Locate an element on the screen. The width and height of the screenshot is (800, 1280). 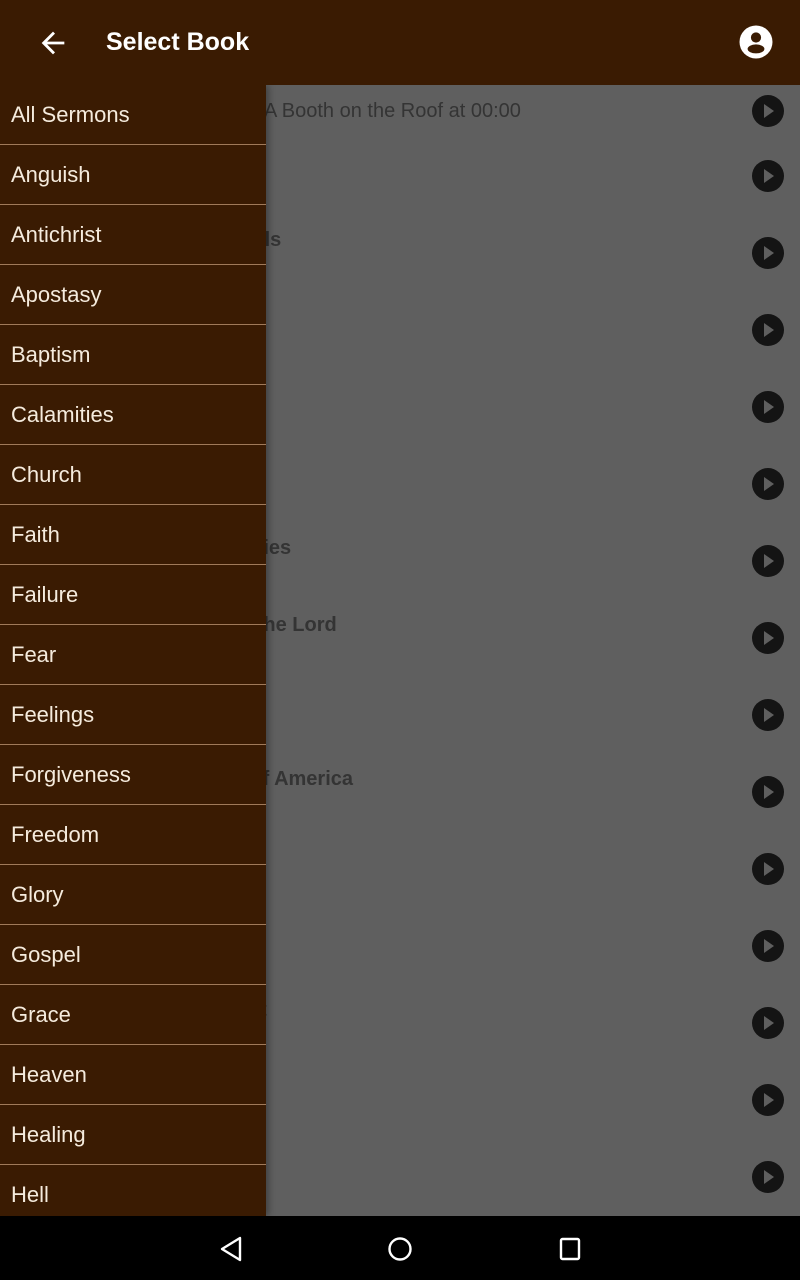
drawer-item-forgiveness: Forgiveness is located at coordinates (133, 775).